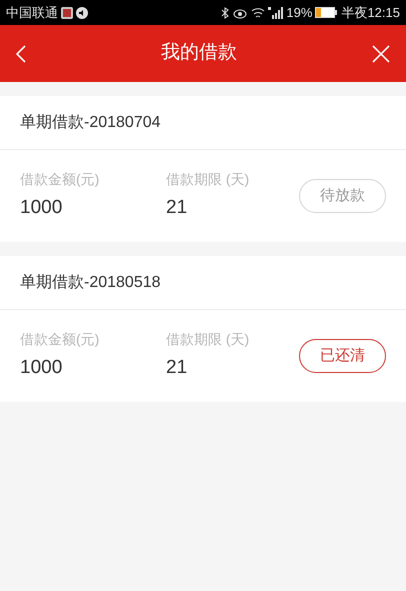 The width and height of the screenshot is (406, 591). What do you see at coordinates (199, 53) in the screenshot?
I see `page-title: 我的借款` at bounding box center [199, 53].